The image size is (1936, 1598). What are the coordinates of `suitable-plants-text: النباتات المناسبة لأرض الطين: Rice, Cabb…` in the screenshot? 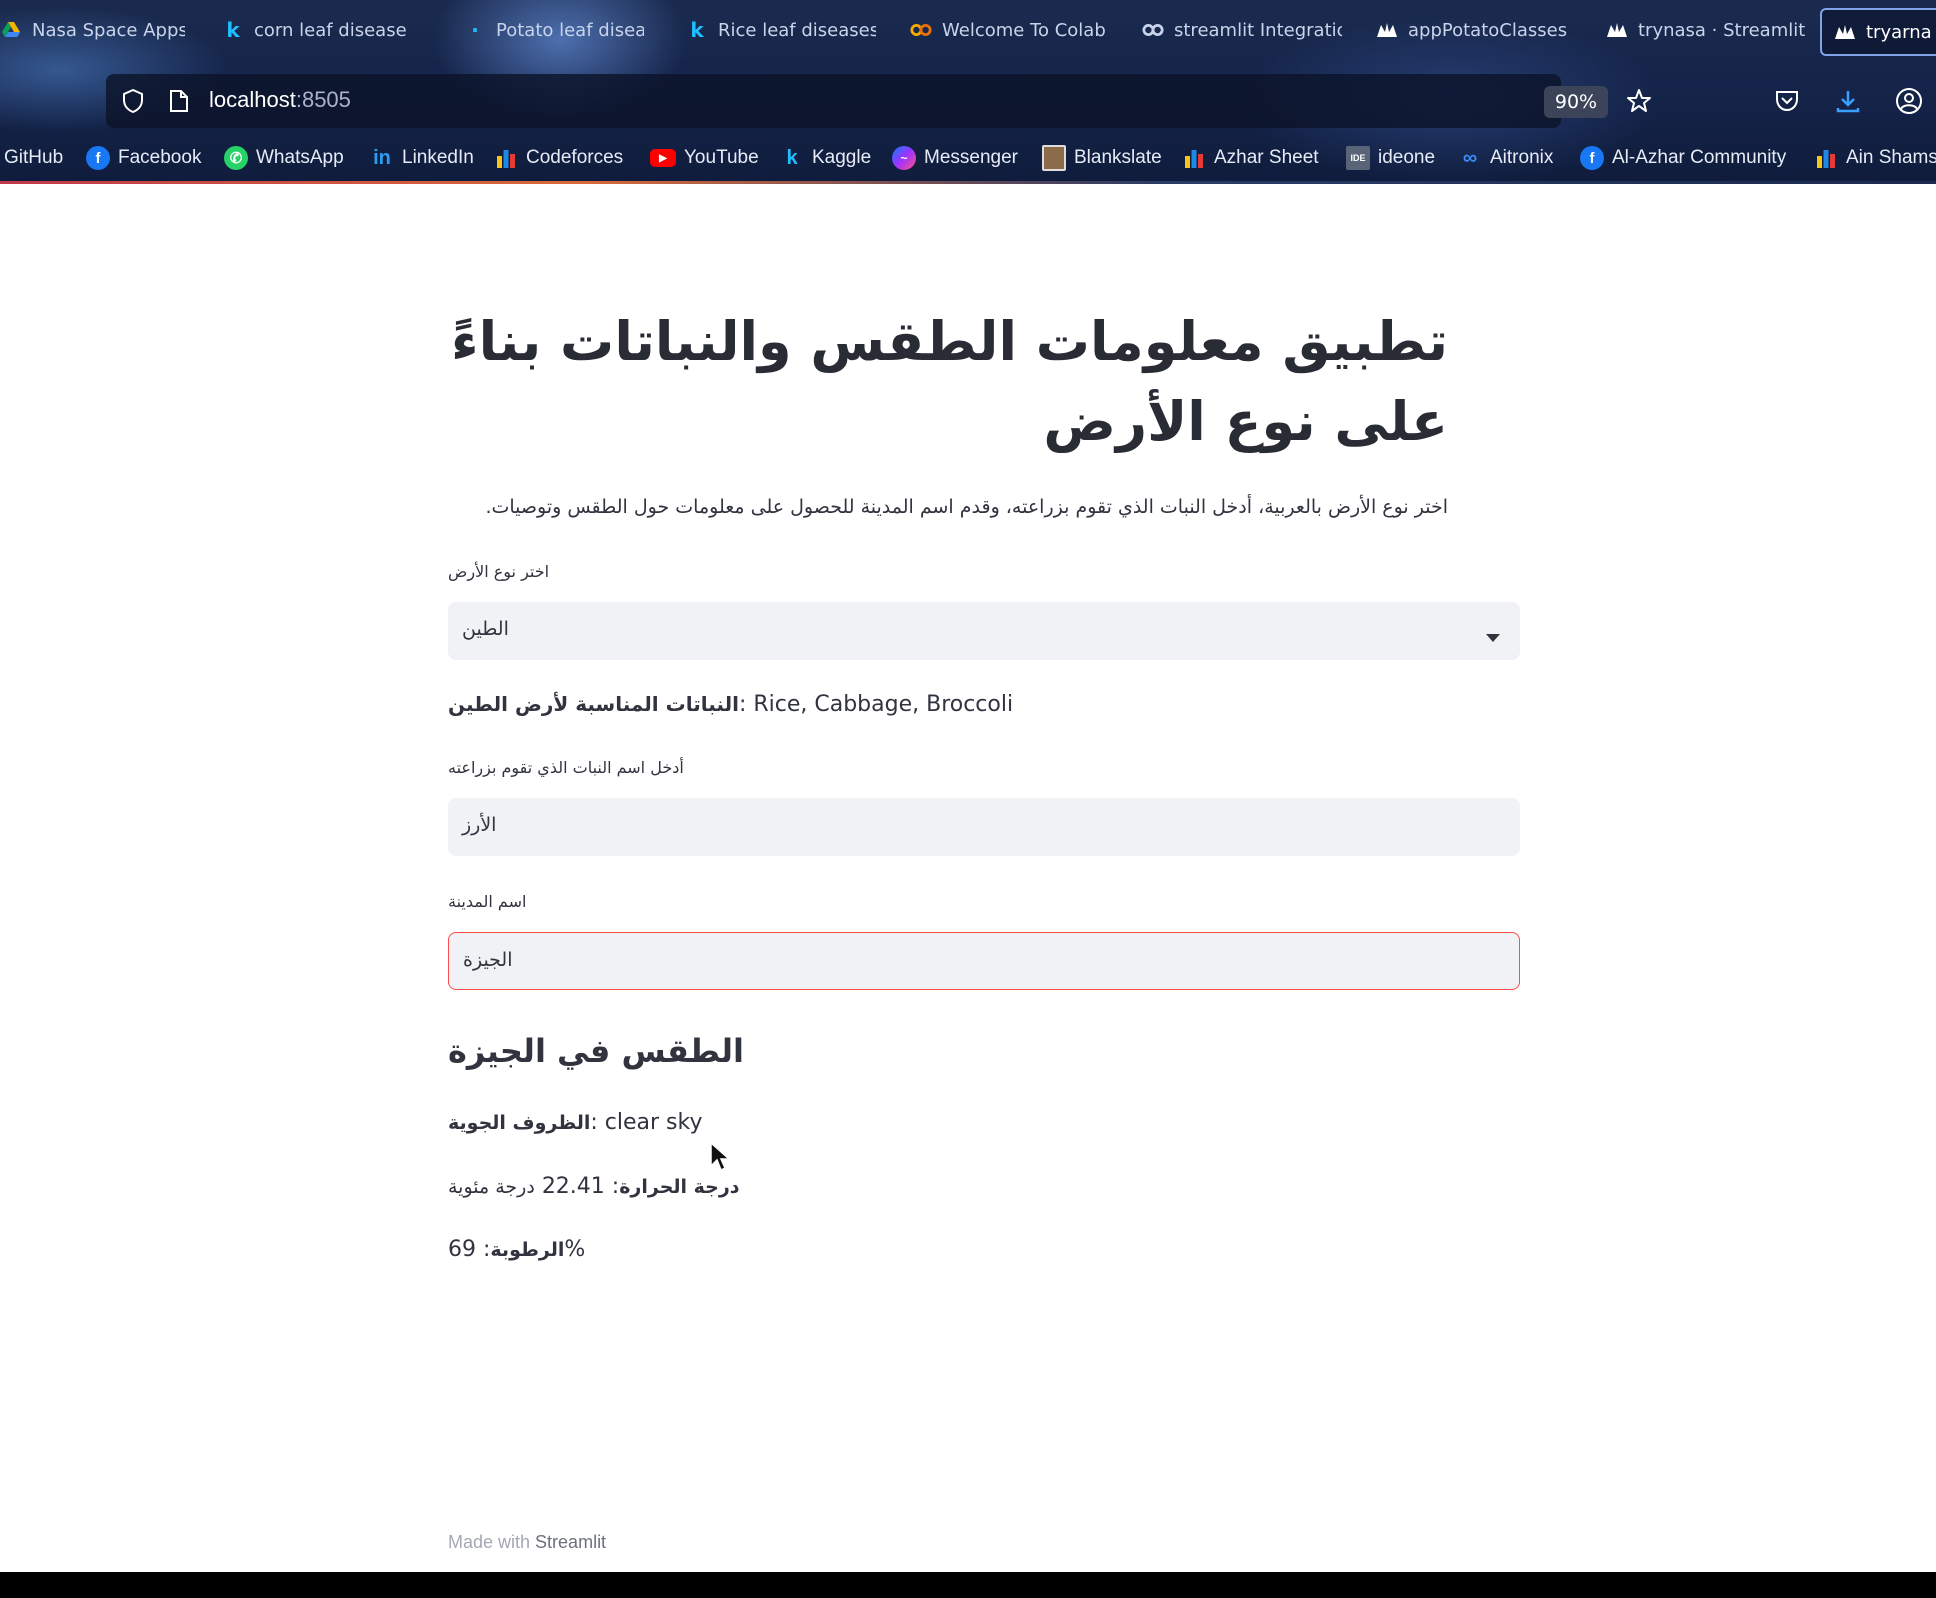 It's located at (730, 704).